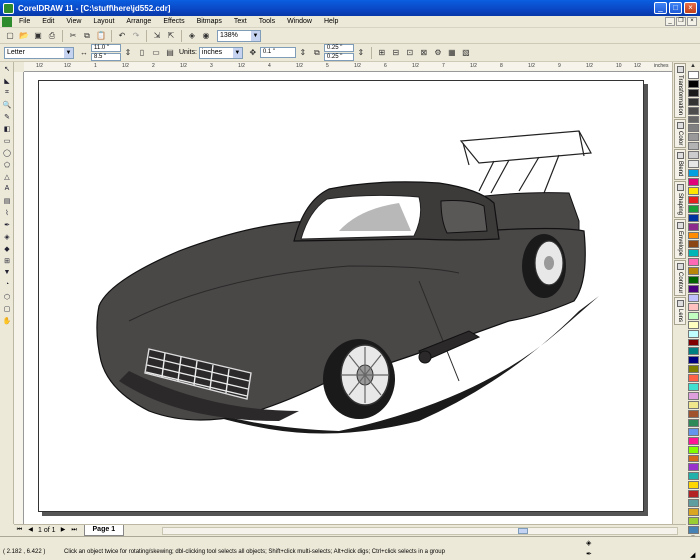  Describe the element at coordinates (303, 53) in the screenshot. I see `spin-arrows-icon: ⇕` at that location.